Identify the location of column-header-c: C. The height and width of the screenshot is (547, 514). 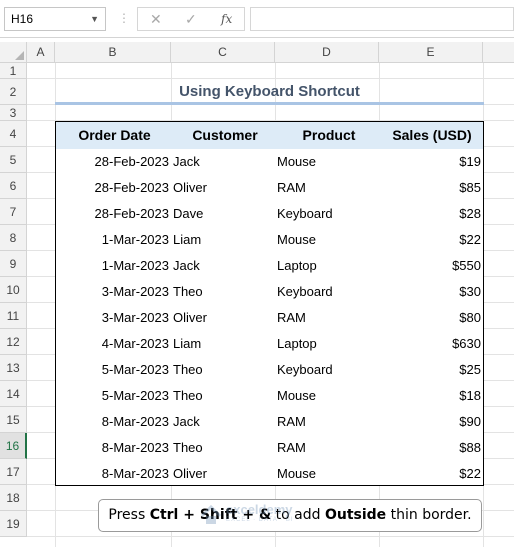
(223, 52).